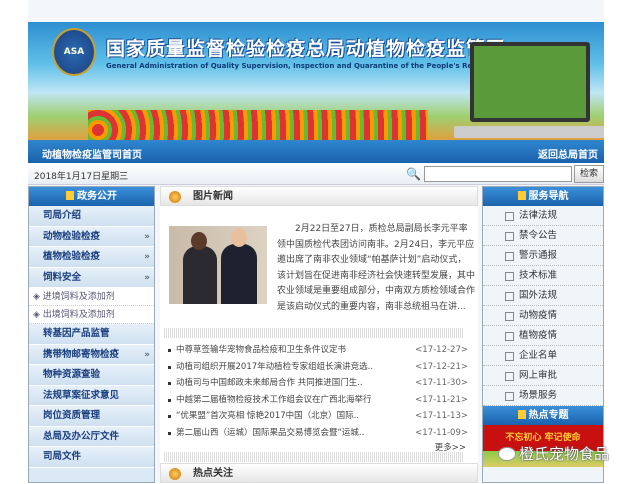 The height and width of the screenshot is (484, 640). What do you see at coordinates (507, 454) in the screenshot?
I see `wechat-icon` at bounding box center [507, 454].